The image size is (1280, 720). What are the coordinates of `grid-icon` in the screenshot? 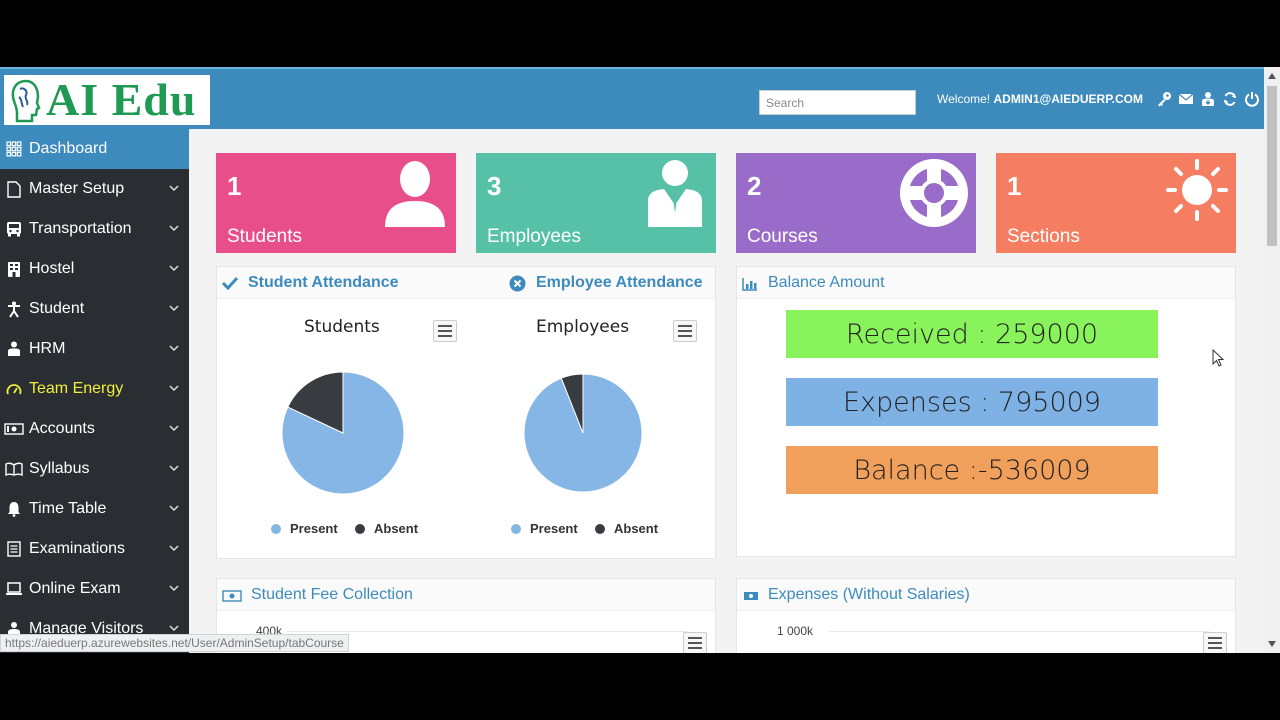 It's located at (14, 149).